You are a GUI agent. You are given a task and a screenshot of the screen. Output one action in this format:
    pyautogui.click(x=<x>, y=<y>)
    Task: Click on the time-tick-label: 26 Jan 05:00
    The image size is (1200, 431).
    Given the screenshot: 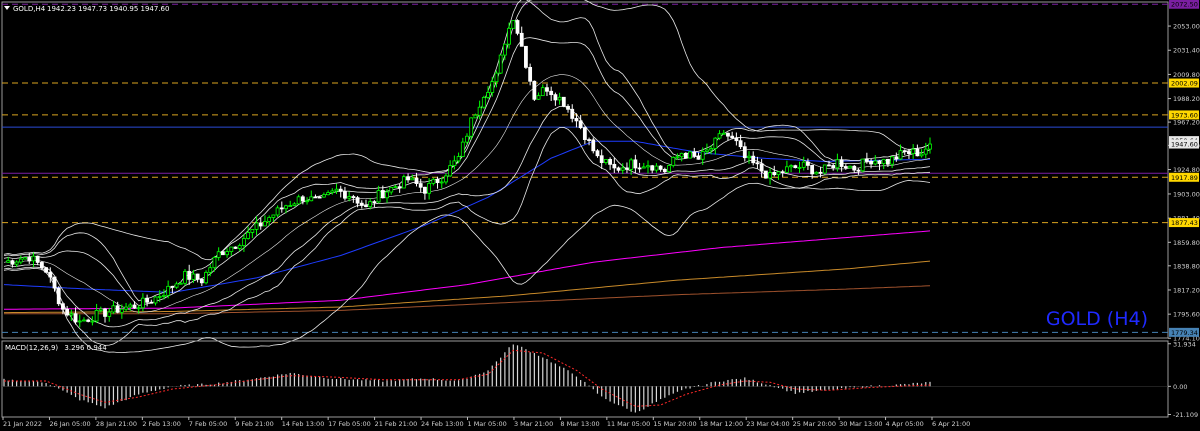 What is the action you would take?
    pyautogui.click(x=69, y=424)
    